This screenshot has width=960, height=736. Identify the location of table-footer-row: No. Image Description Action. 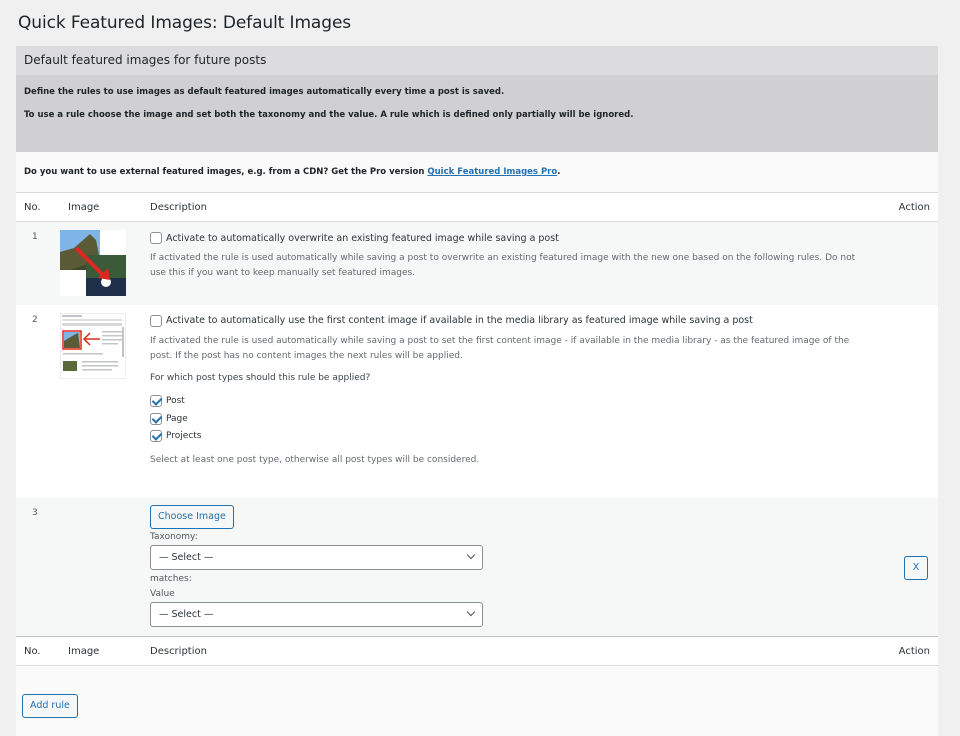
(477, 651).